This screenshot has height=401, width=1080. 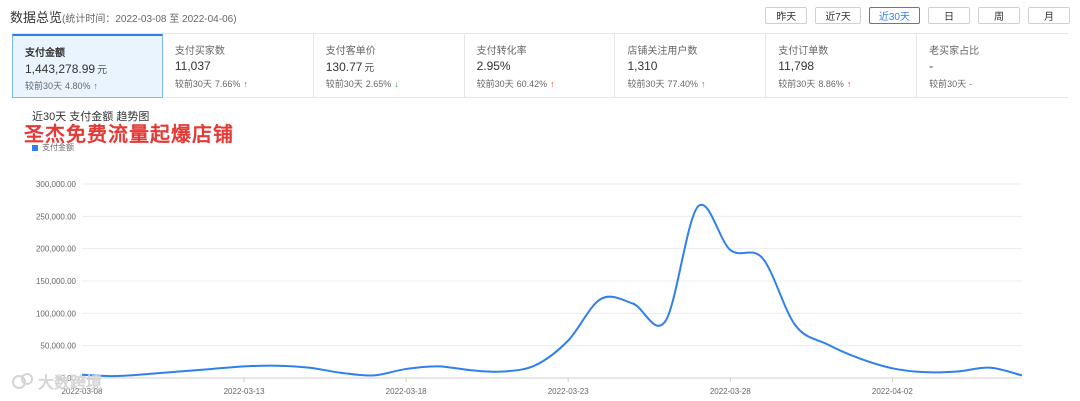 I want to click on date-range: (统计时间：2022-03-08 至 2022-04-06), so click(x=149, y=19).